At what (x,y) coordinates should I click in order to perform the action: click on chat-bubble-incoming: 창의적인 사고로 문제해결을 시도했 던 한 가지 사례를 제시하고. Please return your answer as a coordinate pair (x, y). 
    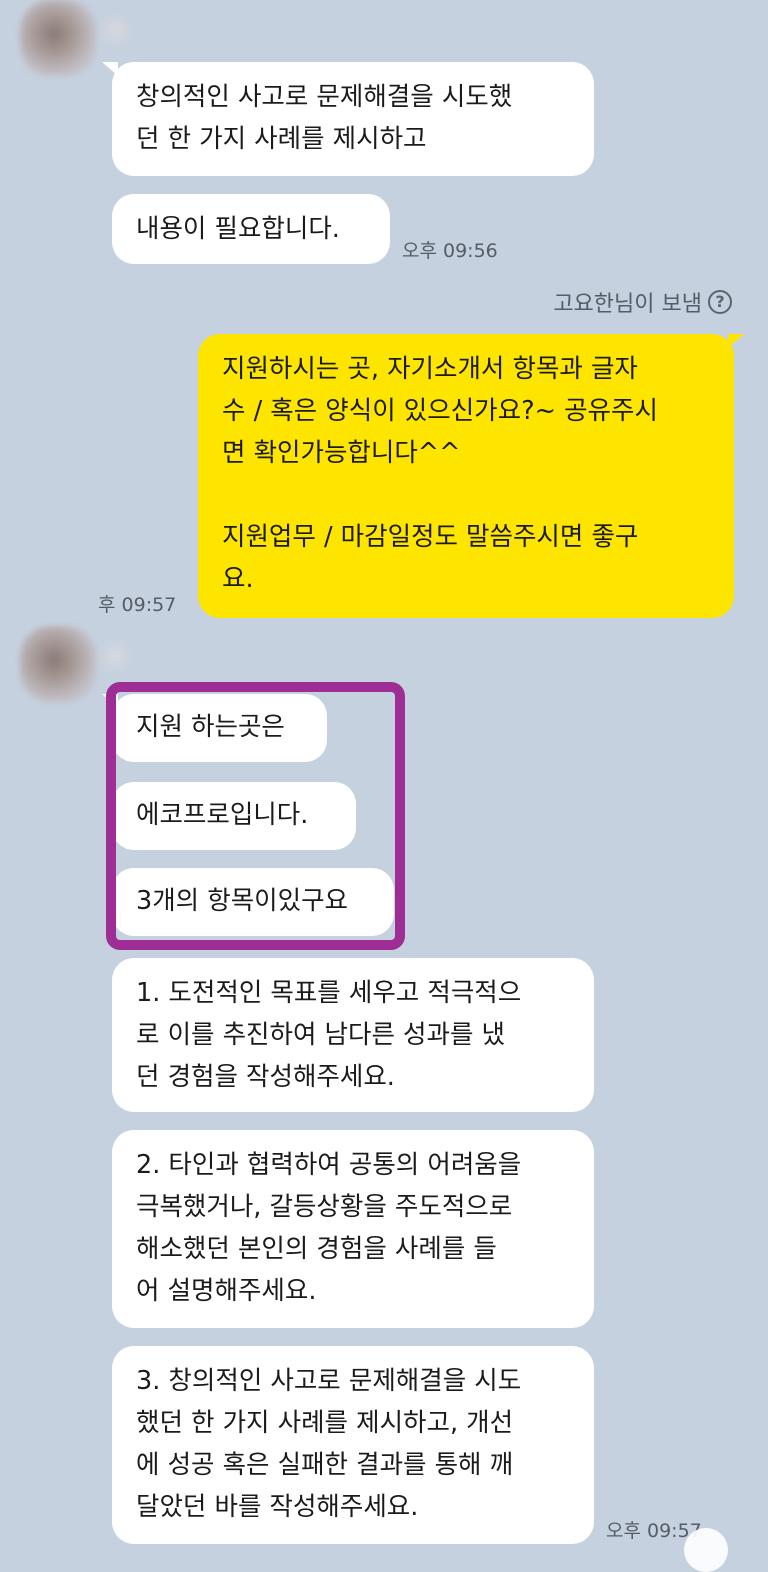
    Looking at the image, I should click on (348, 119).